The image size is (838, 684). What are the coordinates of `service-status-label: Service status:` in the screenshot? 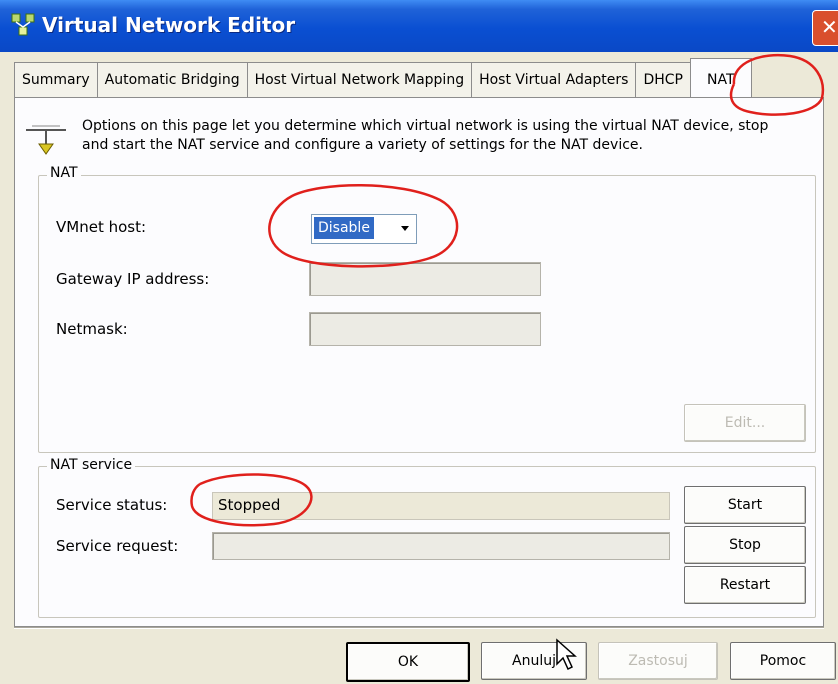 It's located at (112, 505).